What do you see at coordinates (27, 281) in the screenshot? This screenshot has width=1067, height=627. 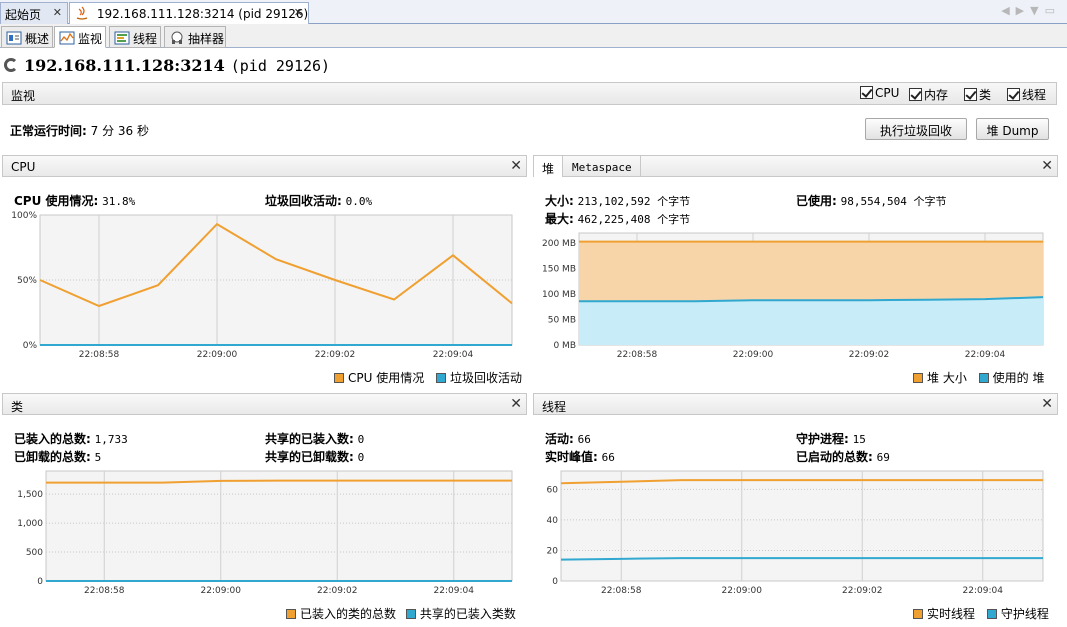 I see `y-tick-label: 50%` at bounding box center [27, 281].